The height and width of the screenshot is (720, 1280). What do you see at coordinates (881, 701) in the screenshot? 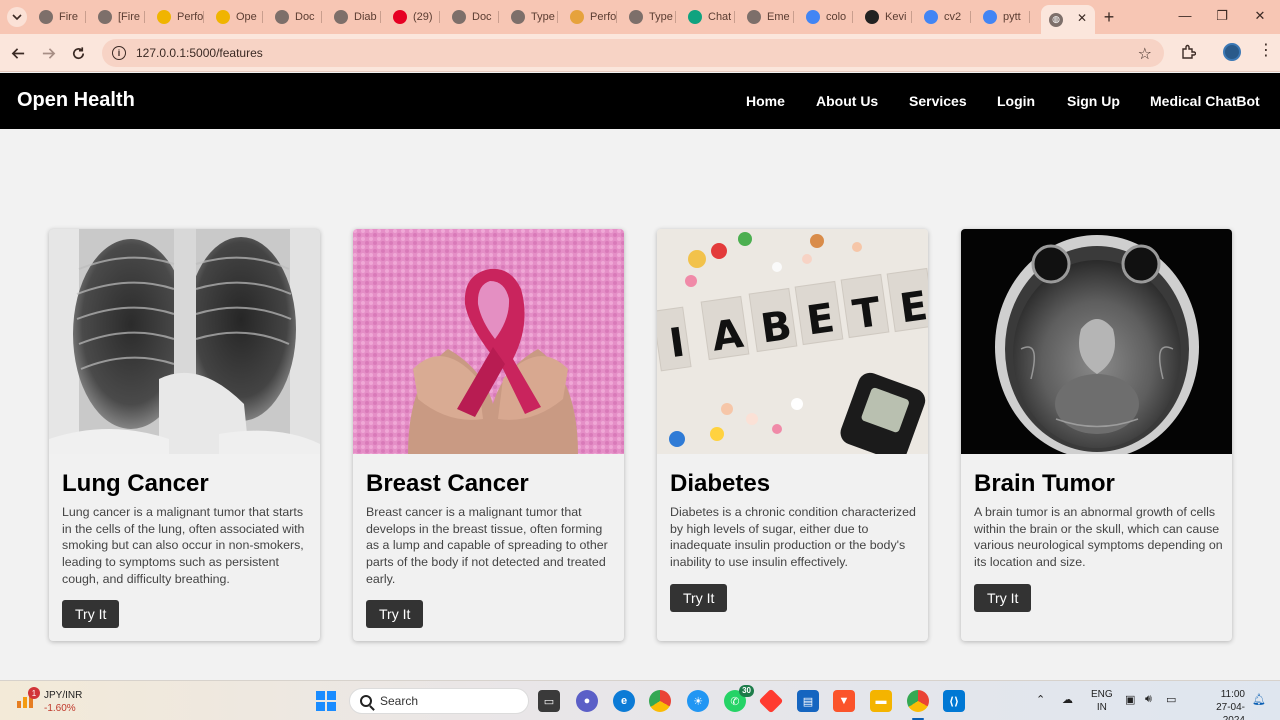
I see `file-explorer-icon: ▬` at bounding box center [881, 701].